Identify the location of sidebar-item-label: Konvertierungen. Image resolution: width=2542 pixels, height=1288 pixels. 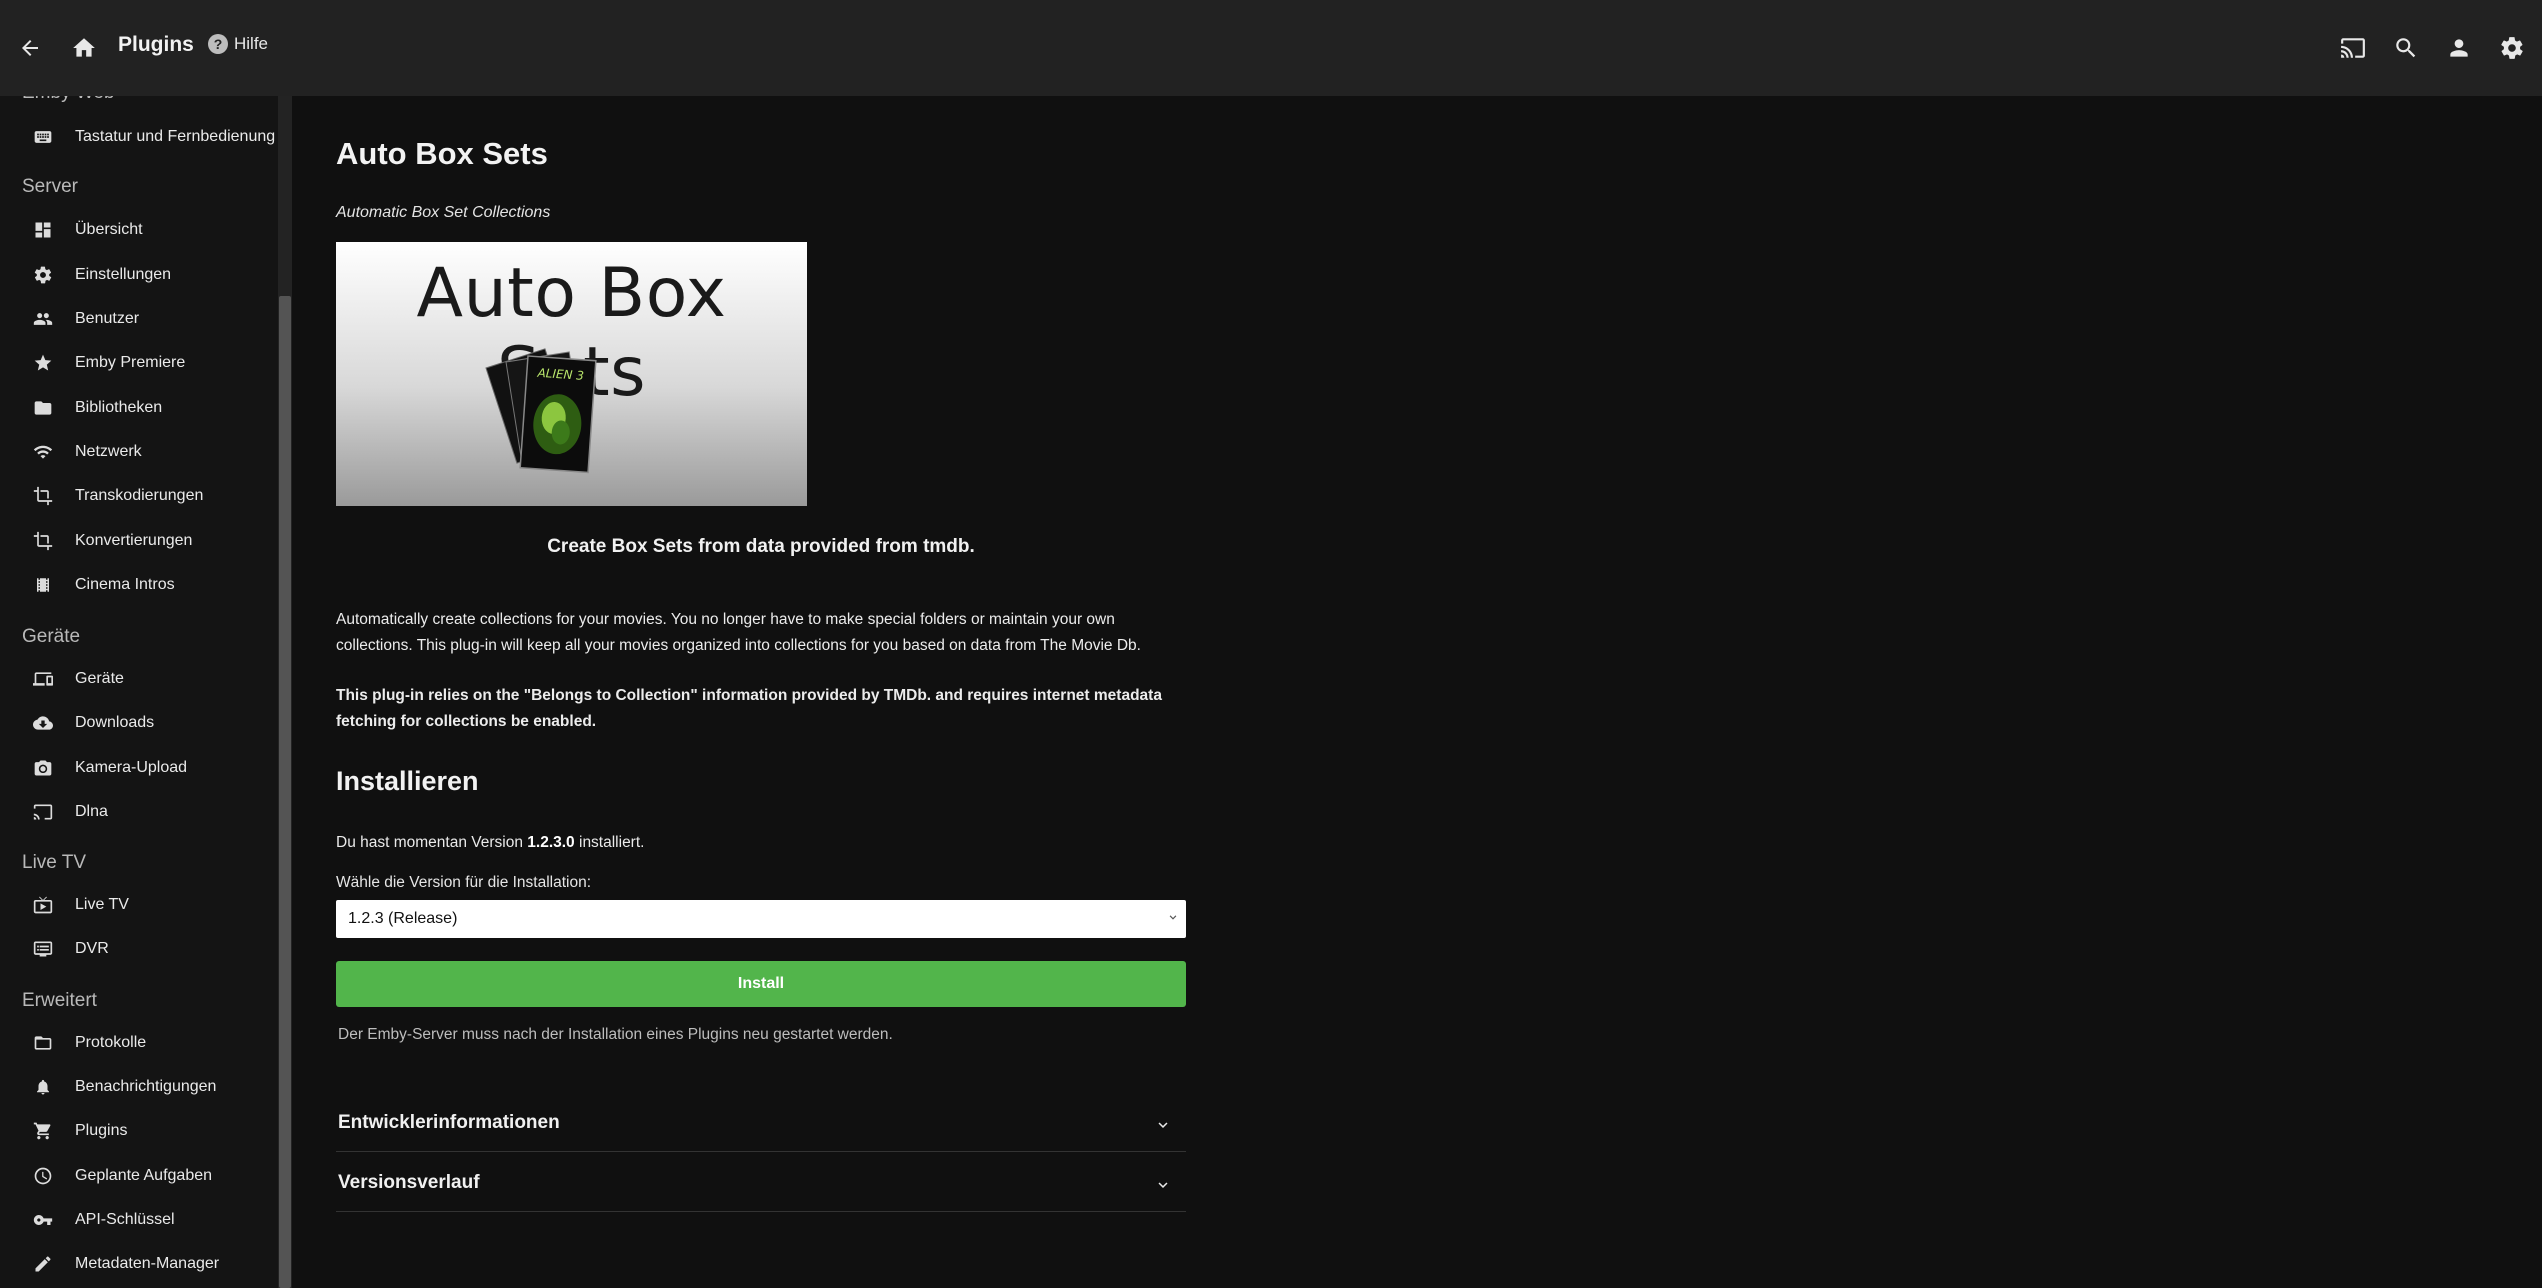
(134, 540).